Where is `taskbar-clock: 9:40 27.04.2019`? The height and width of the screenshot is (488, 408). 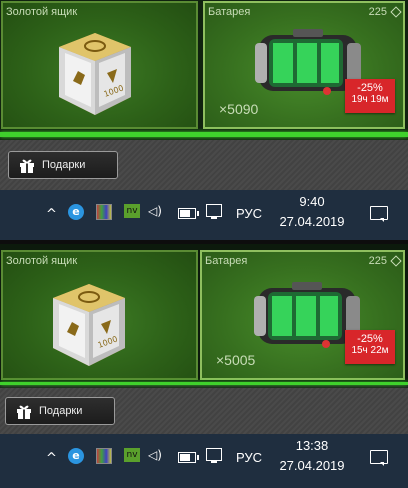 taskbar-clock: 9:40 27.04.2019 is located at coordinates (312, 211).